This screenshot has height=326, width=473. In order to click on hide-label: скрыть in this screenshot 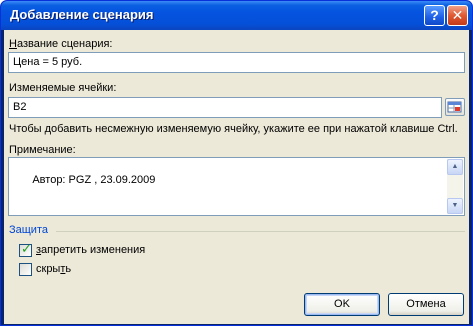, I will do `click(53, 269)`.